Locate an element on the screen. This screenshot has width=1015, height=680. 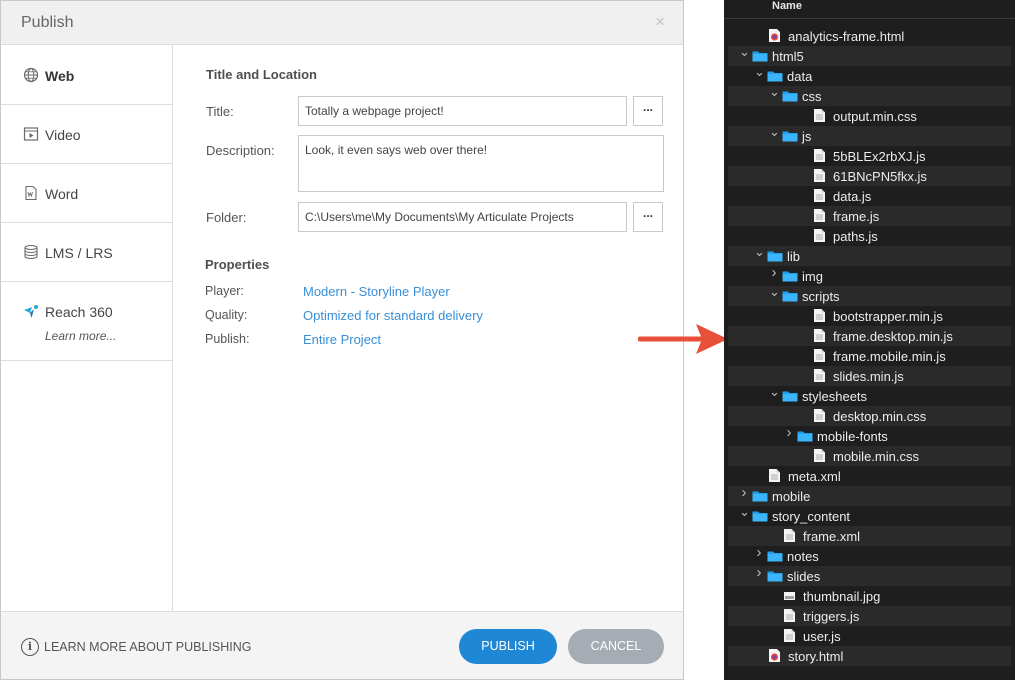
file-row: paths.js is located at coordinates (869, 236).